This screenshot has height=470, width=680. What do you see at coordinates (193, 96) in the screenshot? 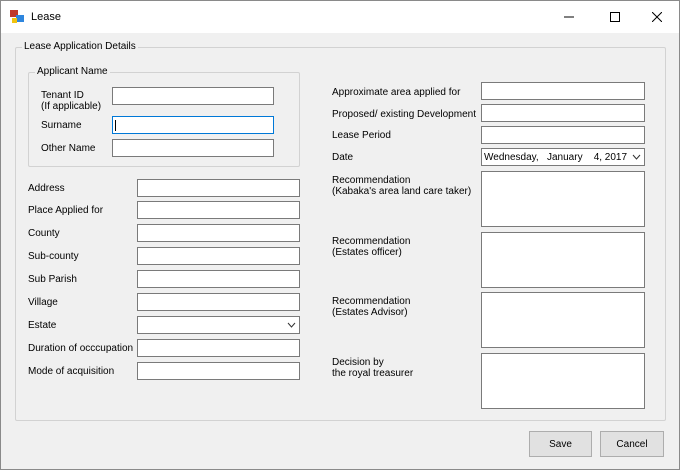
I see `tenant-id-input` at bounding box center [193, 96].